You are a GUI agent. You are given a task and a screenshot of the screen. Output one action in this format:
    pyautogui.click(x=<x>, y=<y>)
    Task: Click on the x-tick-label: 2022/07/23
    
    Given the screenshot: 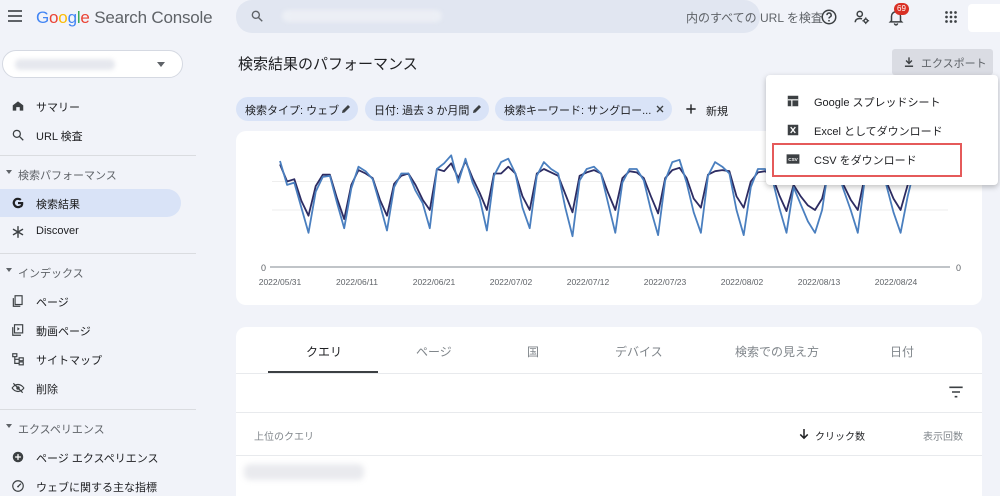 What is the action you would take?
    pyautogui.click(x=665, y=282)
    